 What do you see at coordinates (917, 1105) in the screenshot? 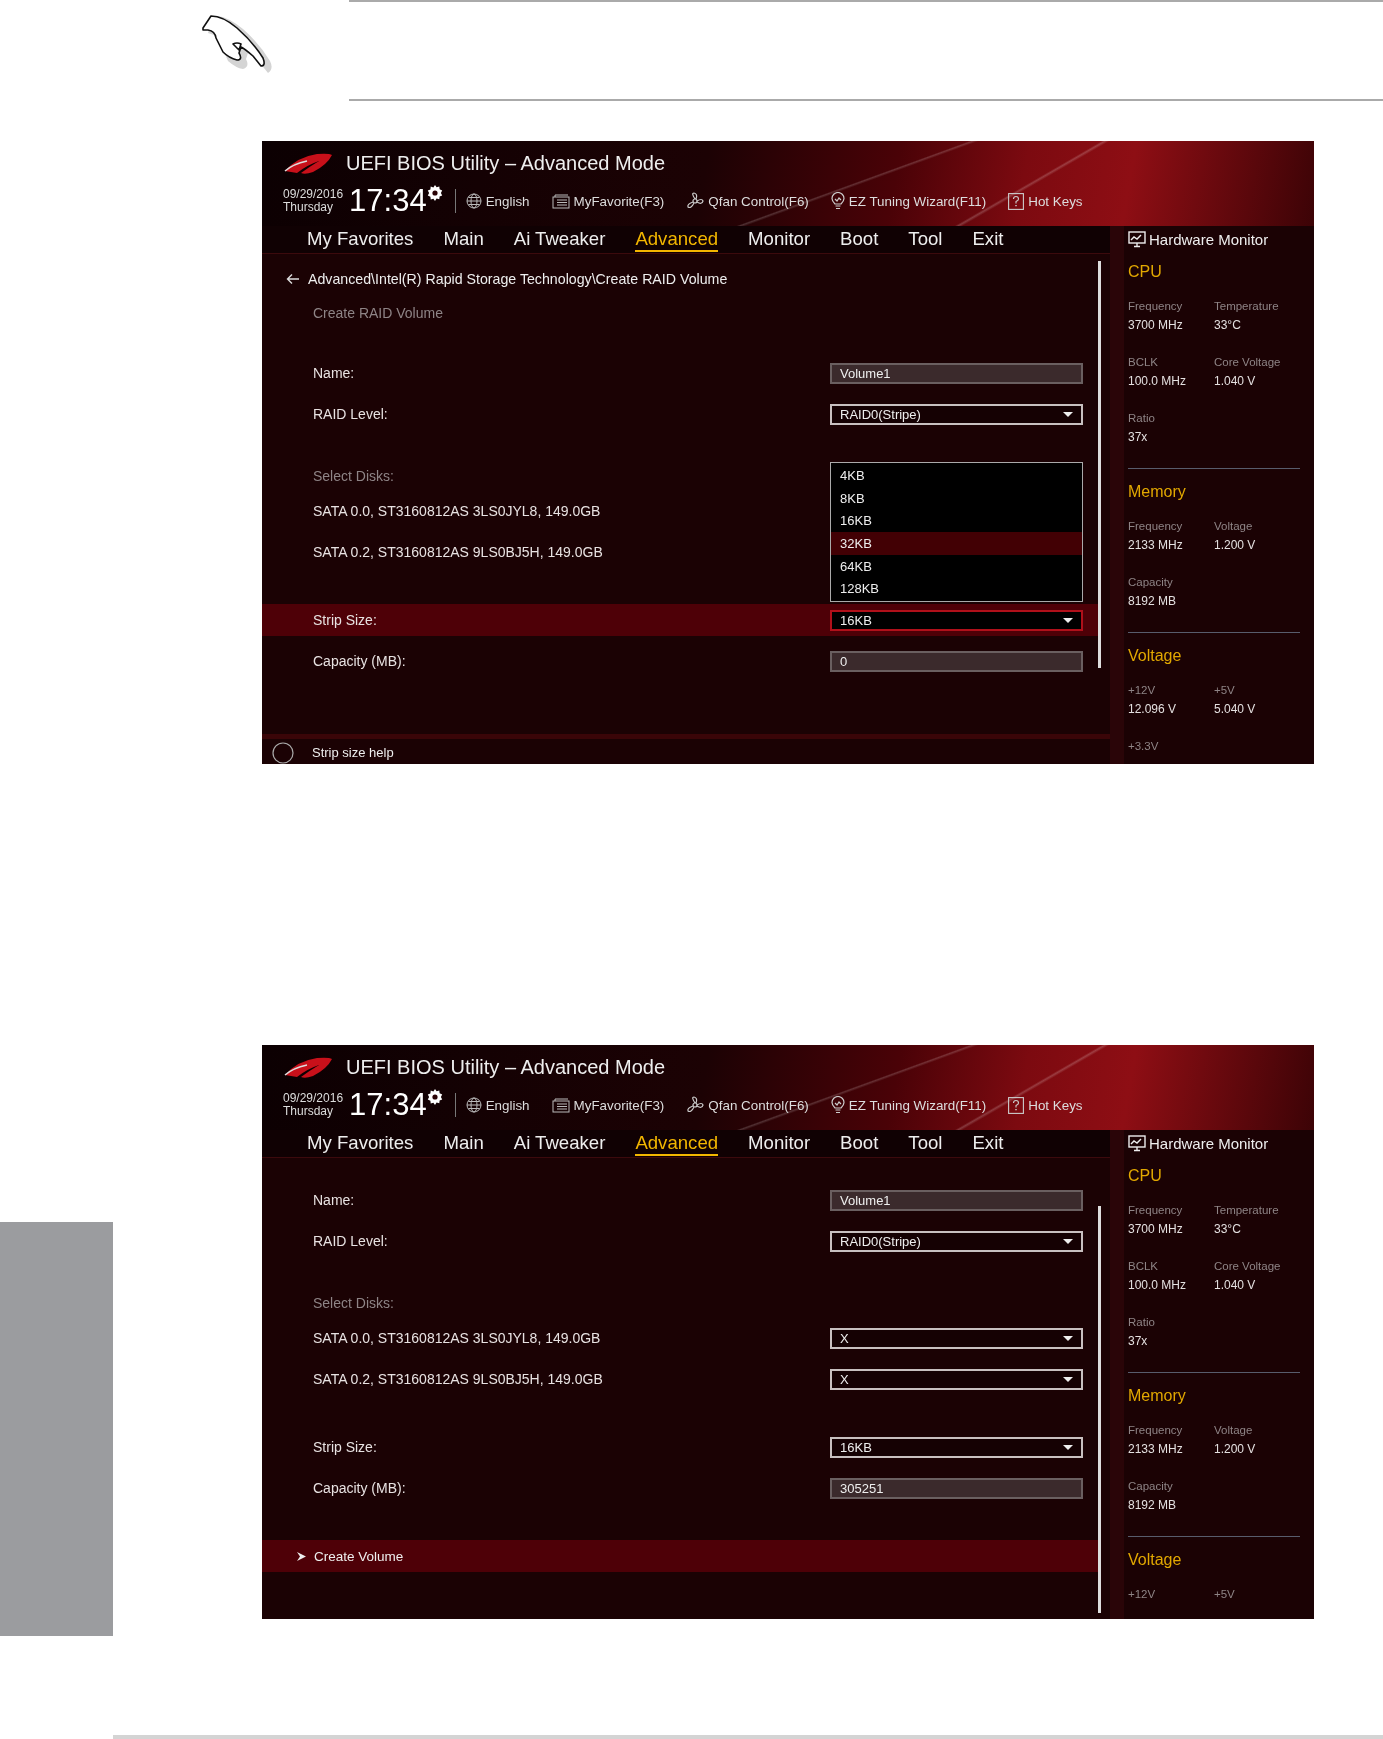
I see `toolbar-label: EZ Tuning Wizard(F11)` at bounding box center [917, 1105].